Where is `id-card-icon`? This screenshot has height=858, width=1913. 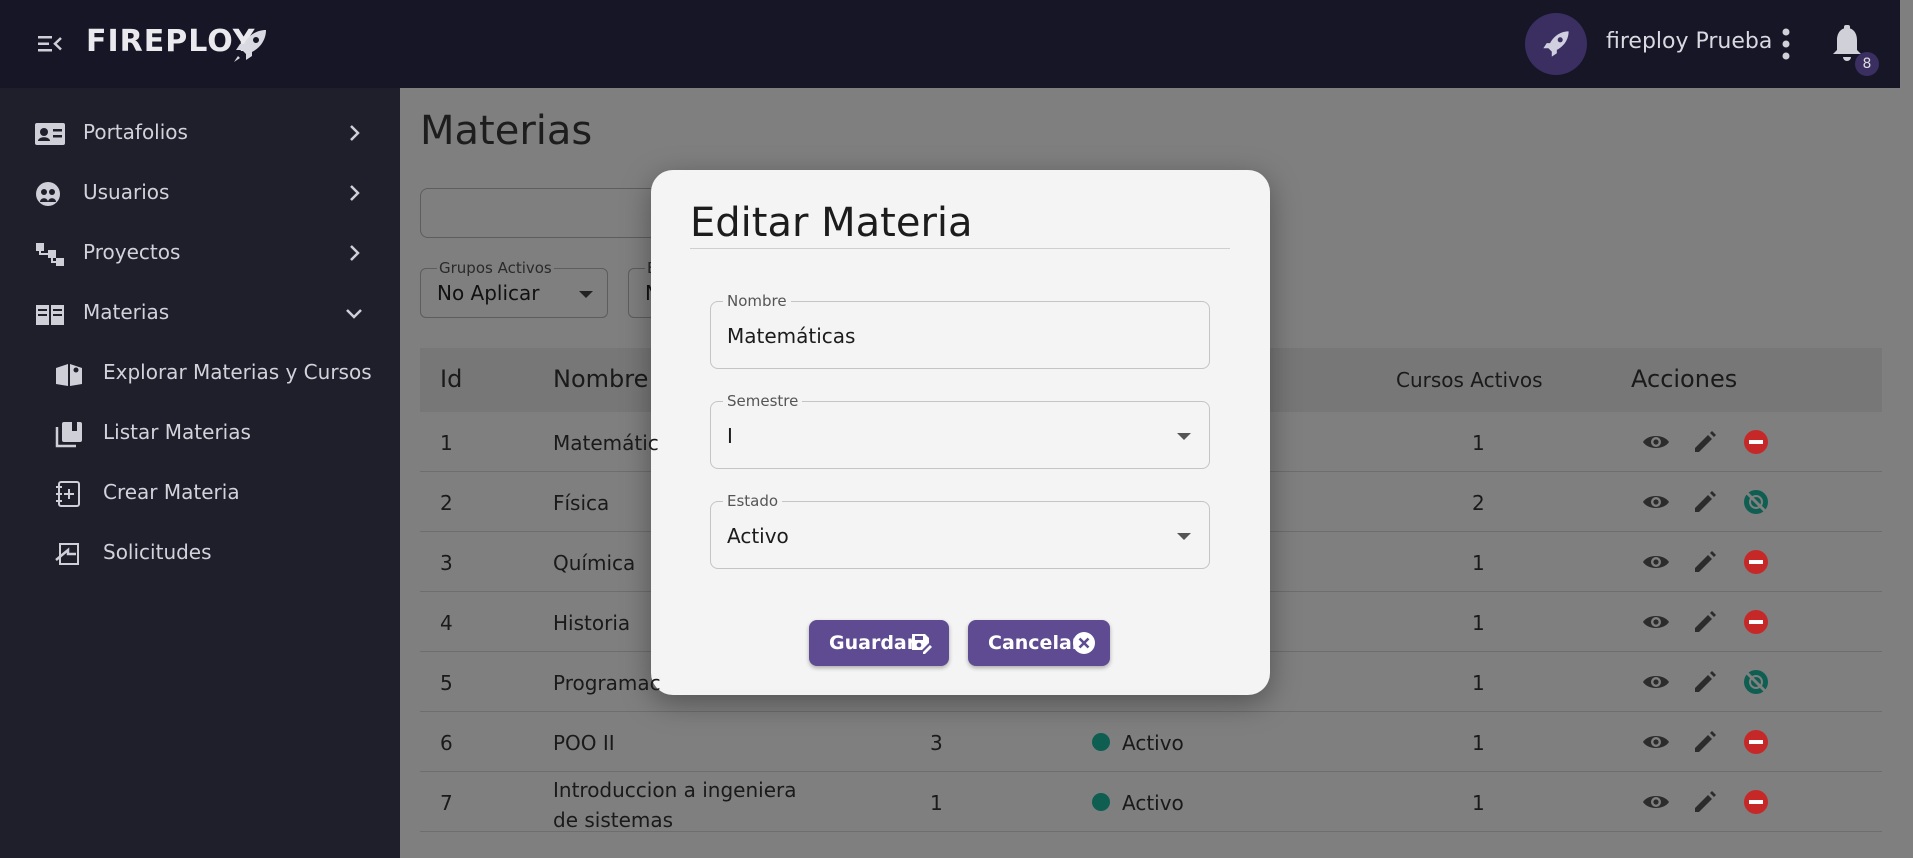
id-card-icon is located at coordinates (50, 134).